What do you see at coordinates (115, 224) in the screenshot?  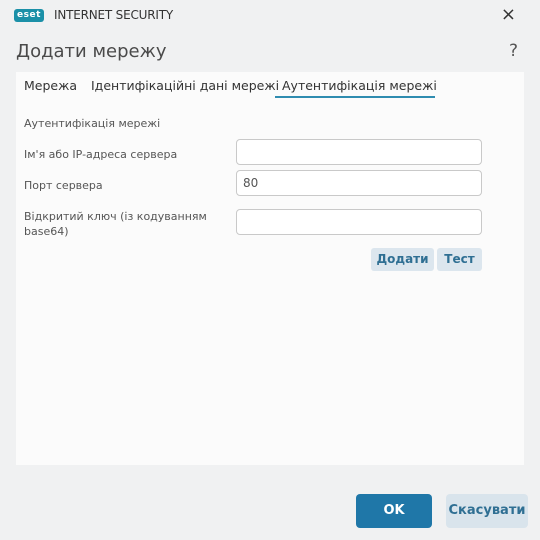 I see `public-key-label: Відкритий ключ (із кодуванням base64)` at bounding box center [115, 224].